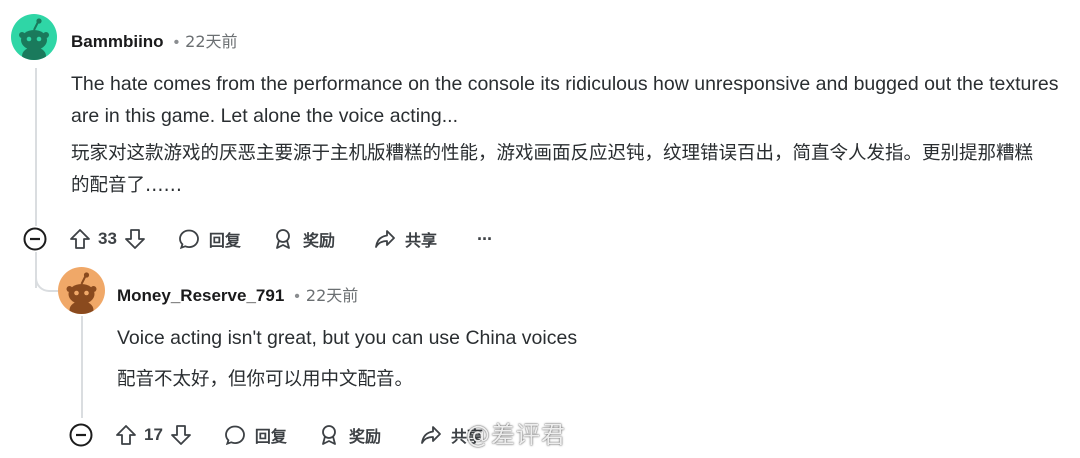 The height and width of the screenshot is (458, 1080). Describe the element at coordinates (82, 367) in the screenshot. I see `thread-line-reply` at that location.